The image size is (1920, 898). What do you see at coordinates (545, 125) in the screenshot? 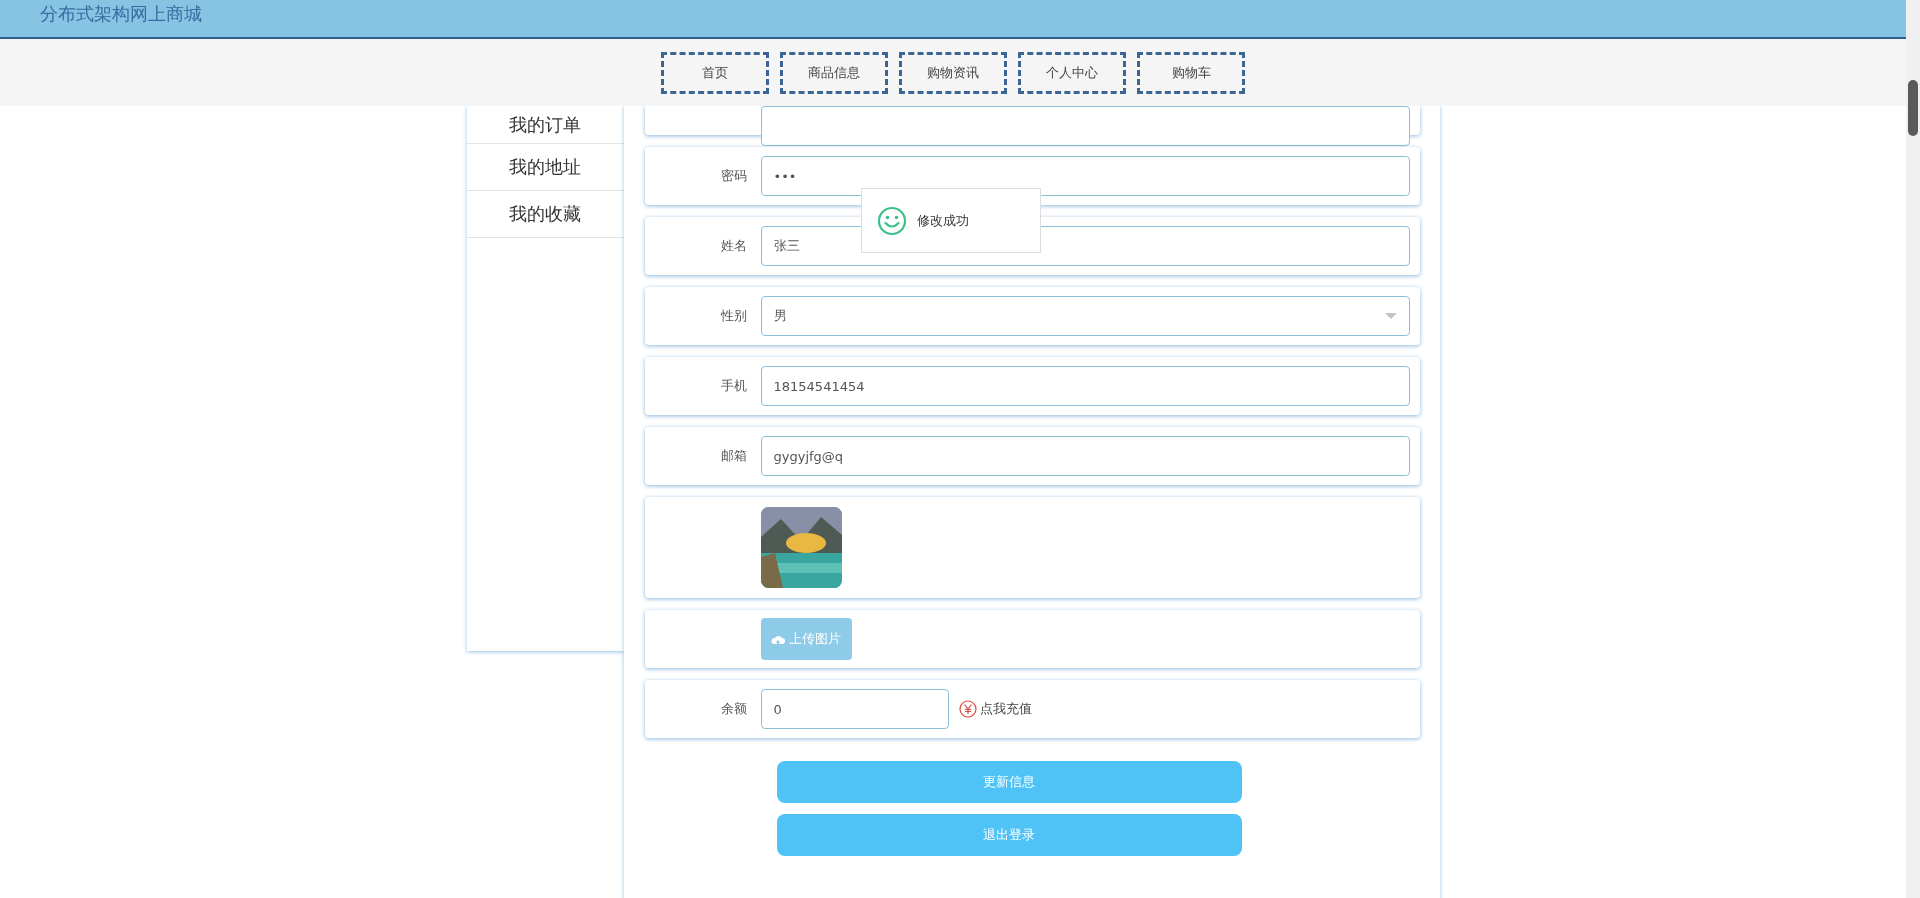
I see `sidebar-item: 我的订单` at bounding box center [545, 125].